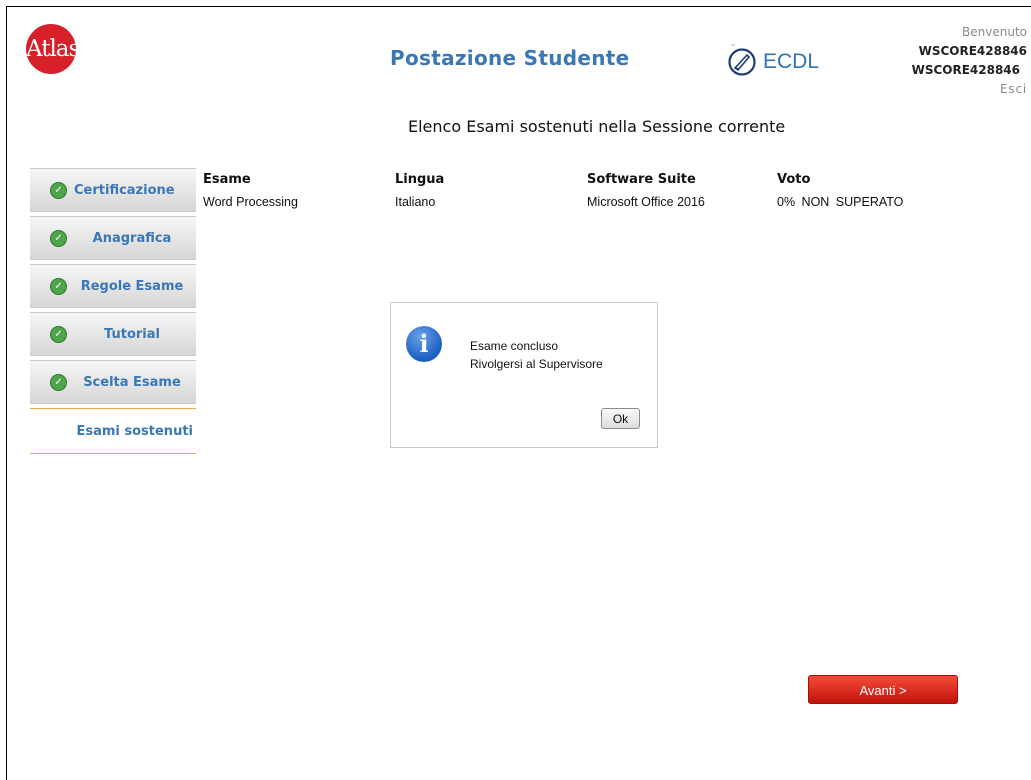  Describe the element at coordinates (620, 418) in the screenshot. I see `ok-button: Ok` at that location.